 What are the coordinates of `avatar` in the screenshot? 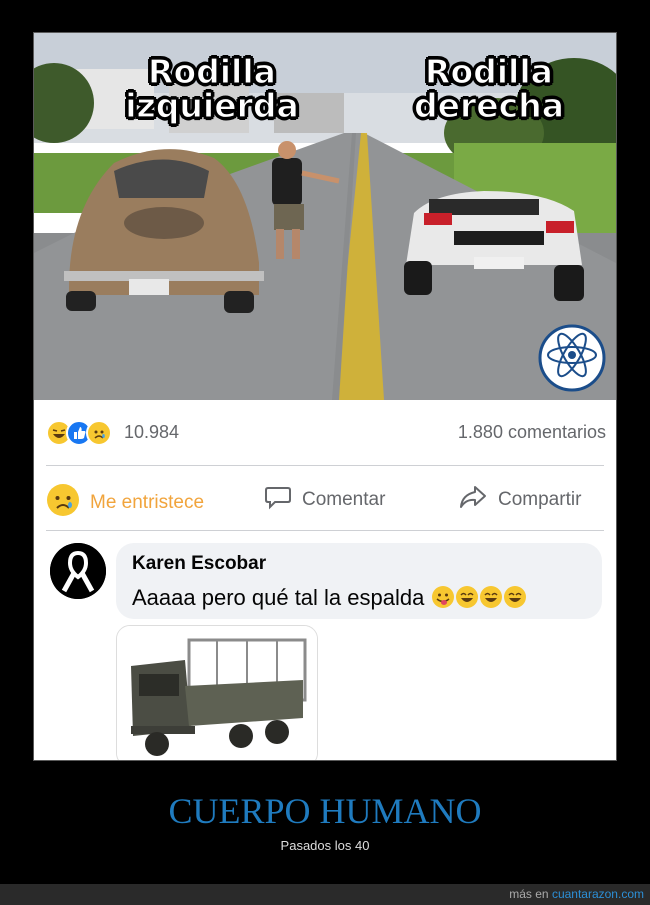 It's located at (78, 571).